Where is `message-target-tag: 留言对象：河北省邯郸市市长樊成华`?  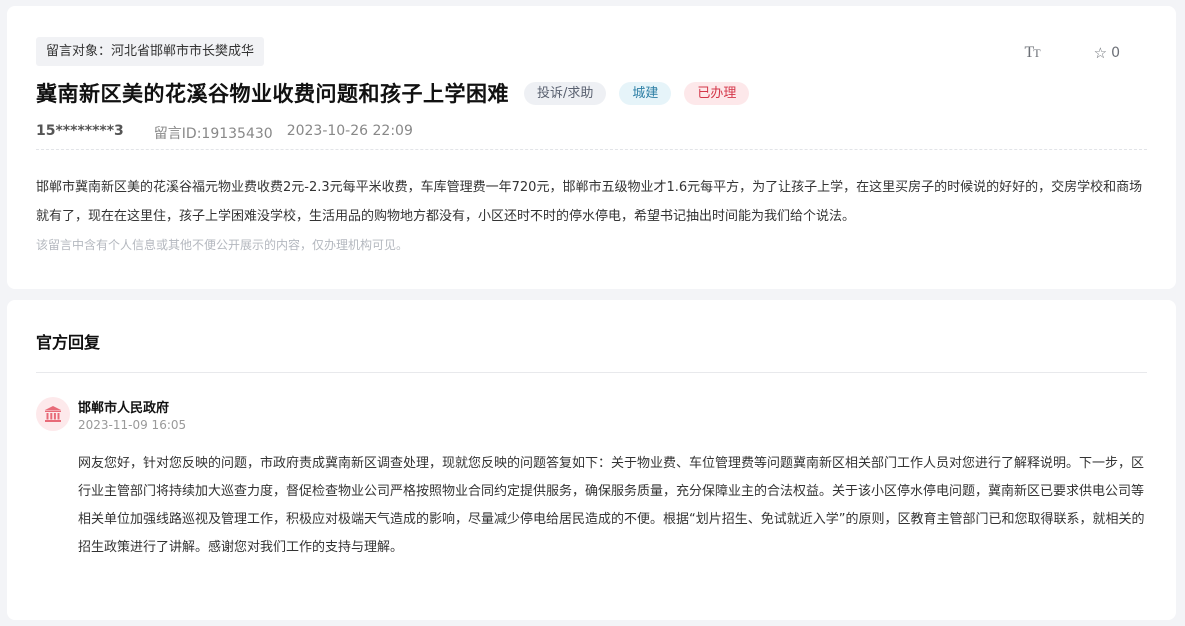 message-target-tag: 留言对象：河北省邯郸市市长樊成华 is located at coordinates (150, 51).